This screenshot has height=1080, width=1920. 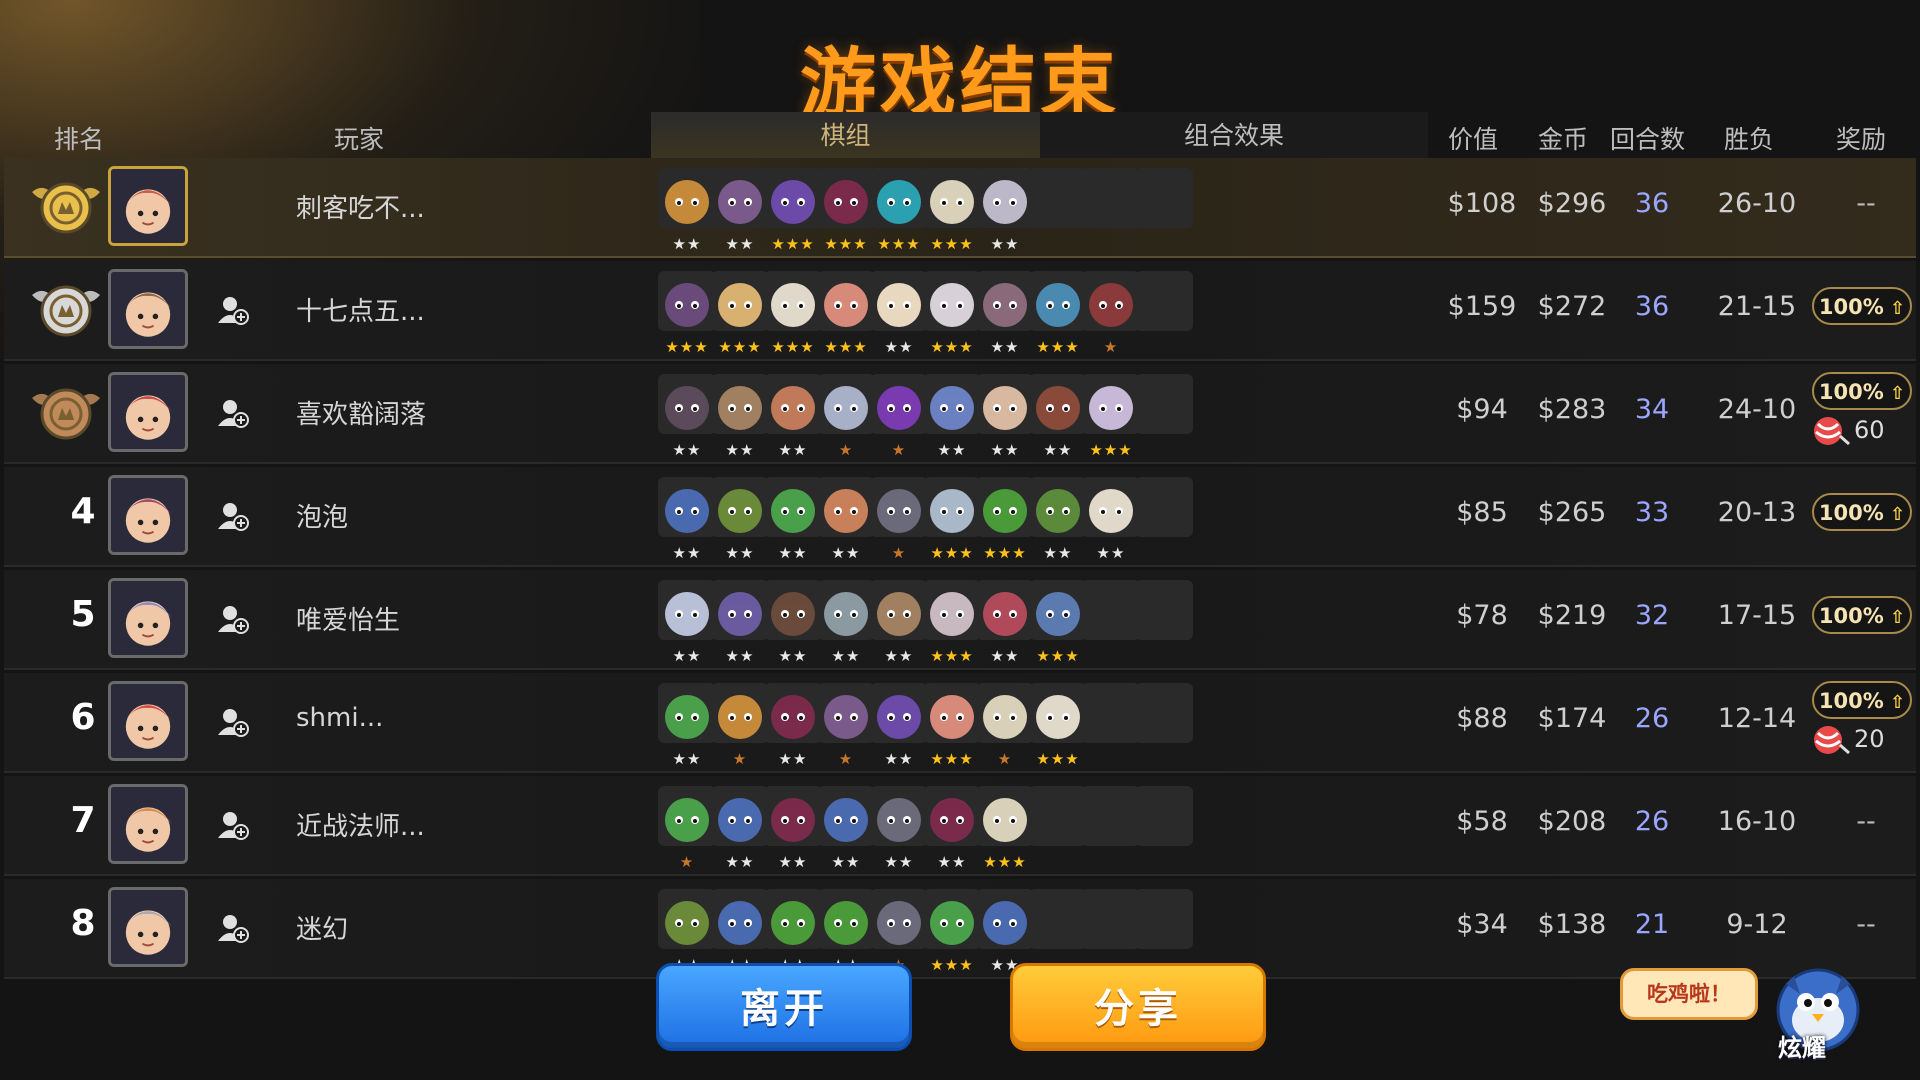 I want to click on tab-synergy: 组合效果, so click(x=1234, y=137).